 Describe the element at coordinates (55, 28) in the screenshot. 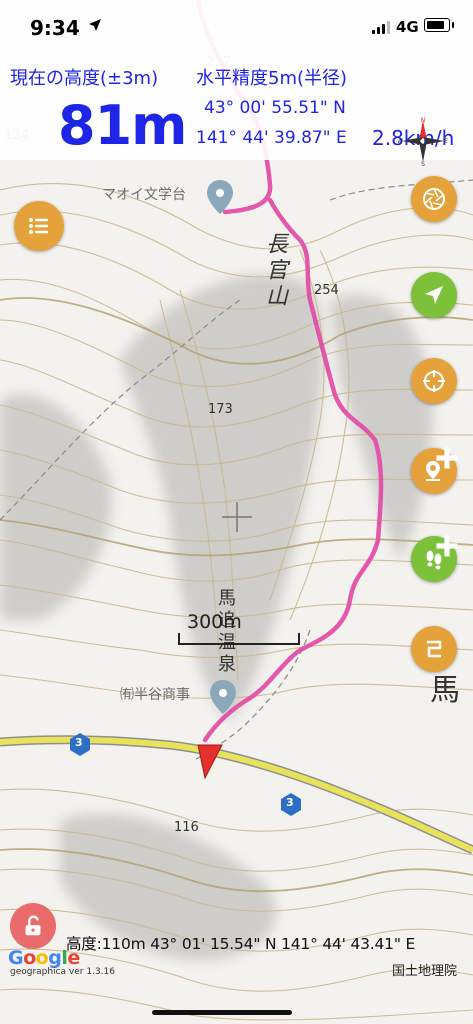

I see `status-time: 9:34` at that location.